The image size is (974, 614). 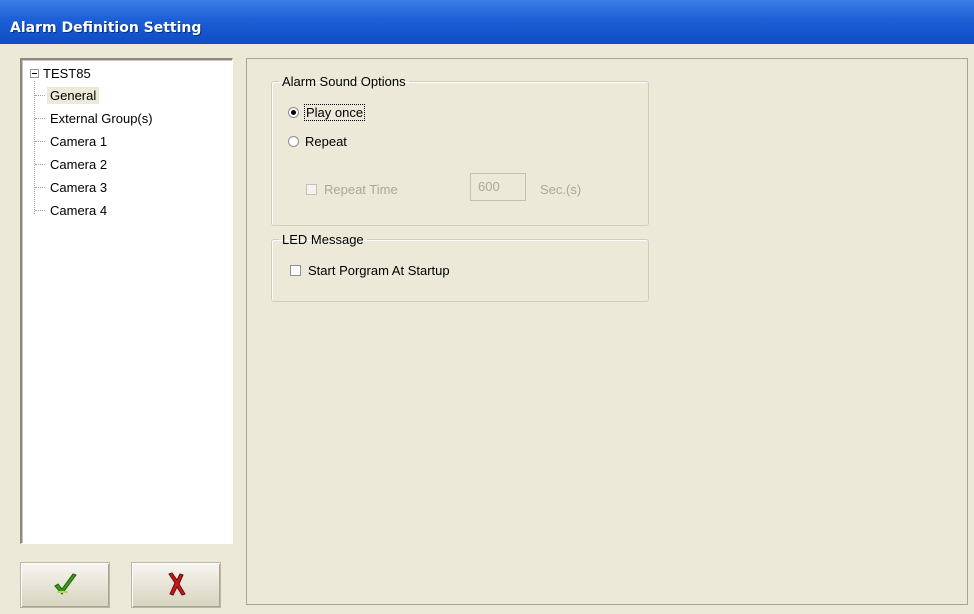 What do you see at coordinates (361, 189) in the screenshot?
I see `repeat-time-label: Repeat Time` at bounding box center [361, 189].